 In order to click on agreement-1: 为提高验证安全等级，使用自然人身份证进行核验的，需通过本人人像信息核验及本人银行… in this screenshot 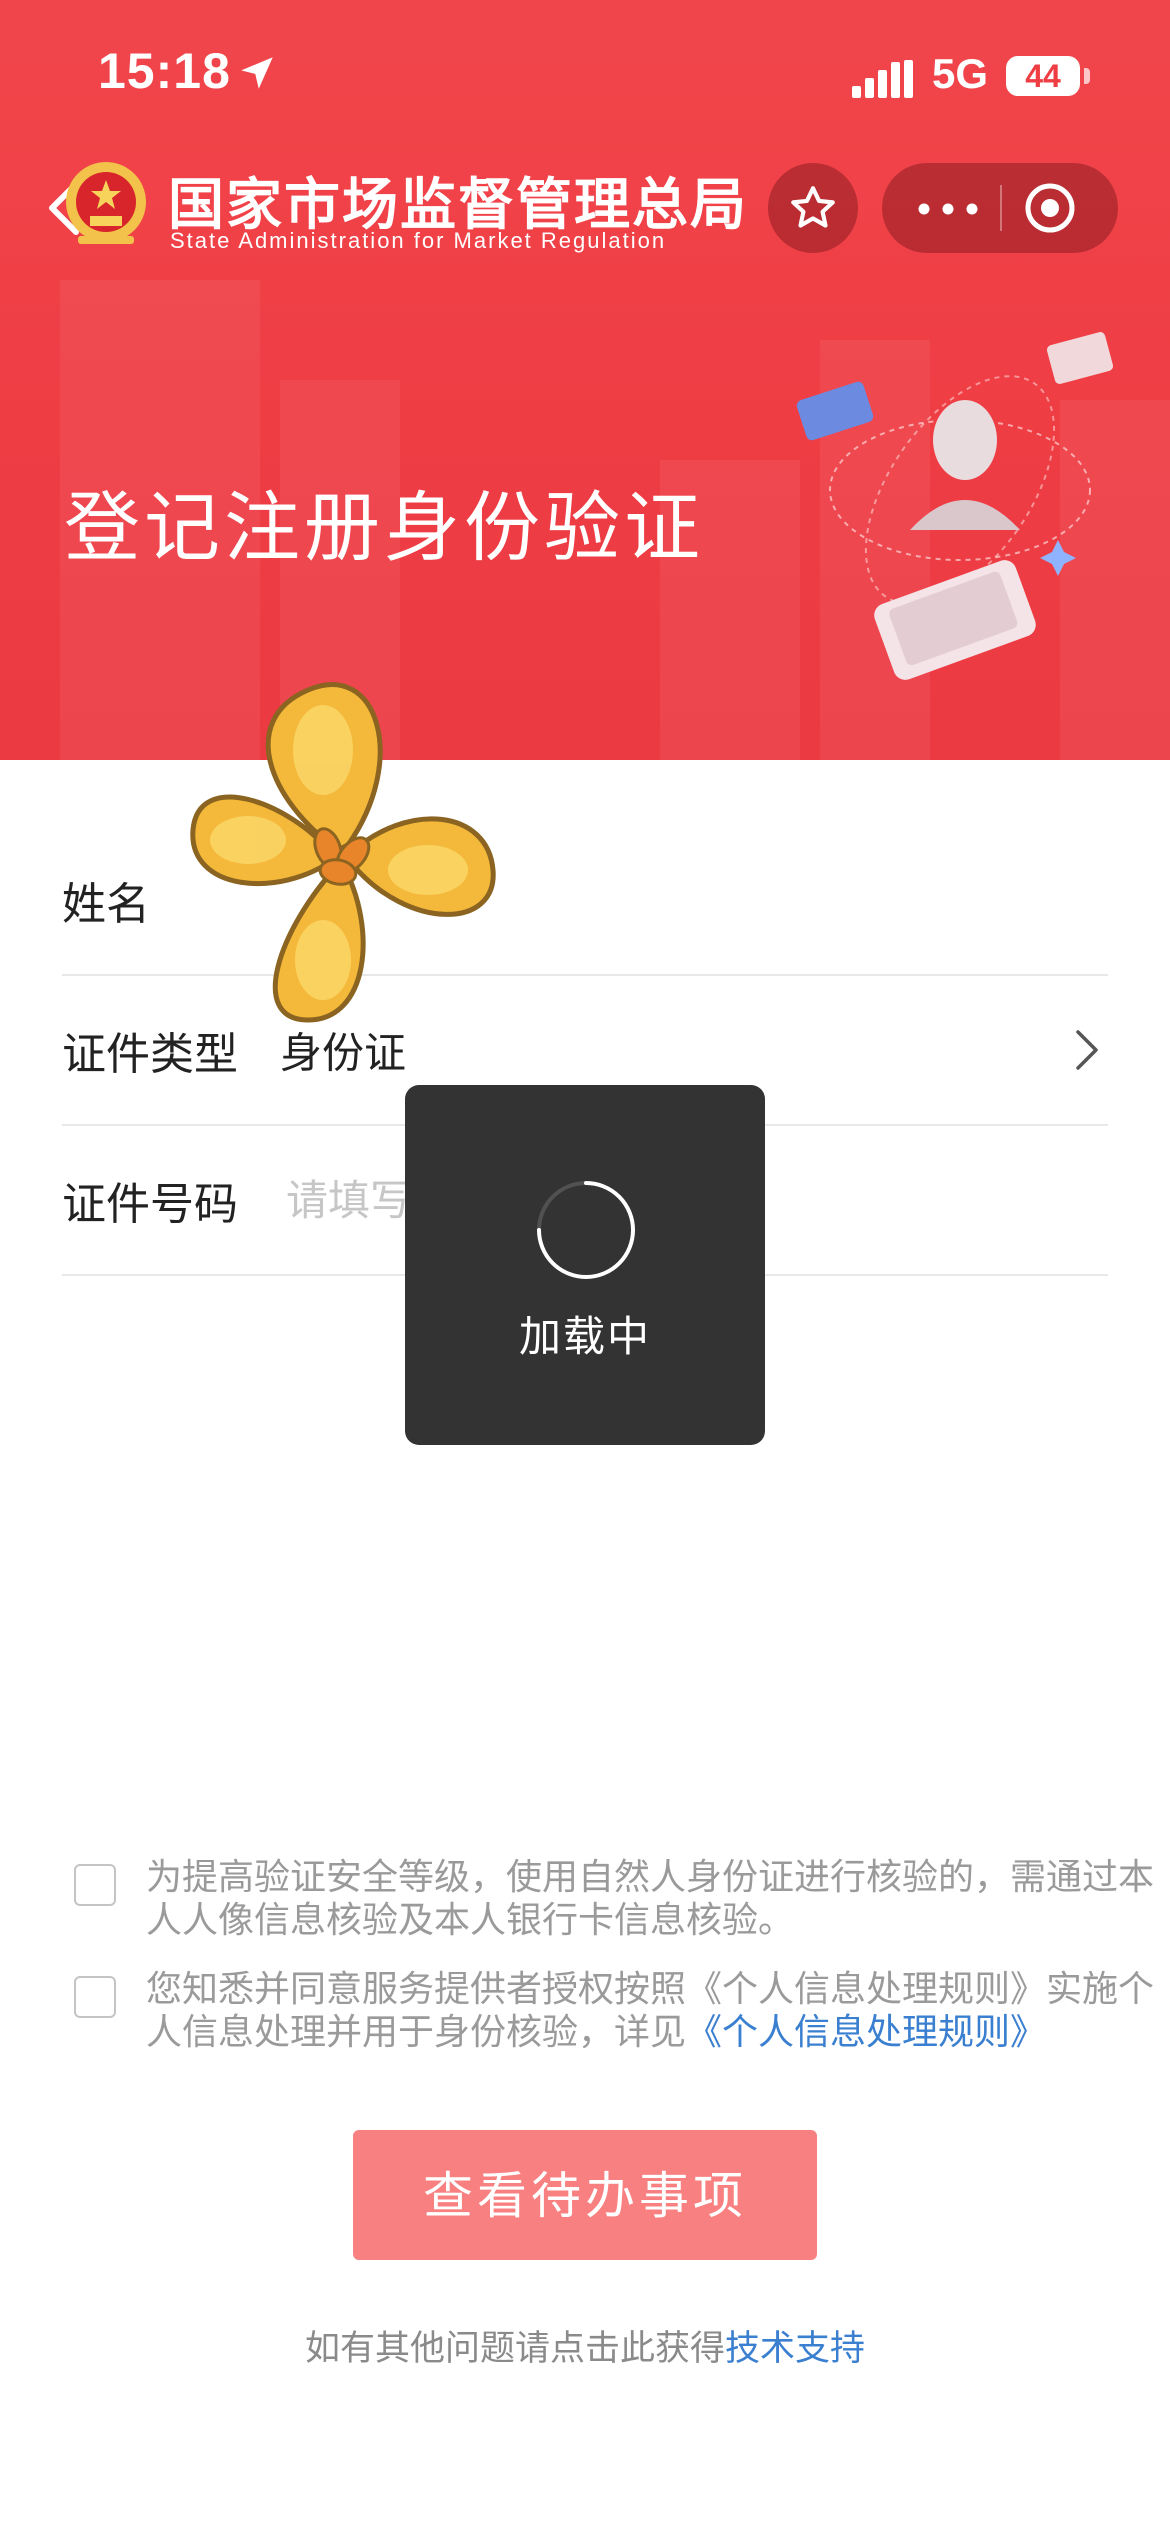, I will do `click(614, 1901)`.